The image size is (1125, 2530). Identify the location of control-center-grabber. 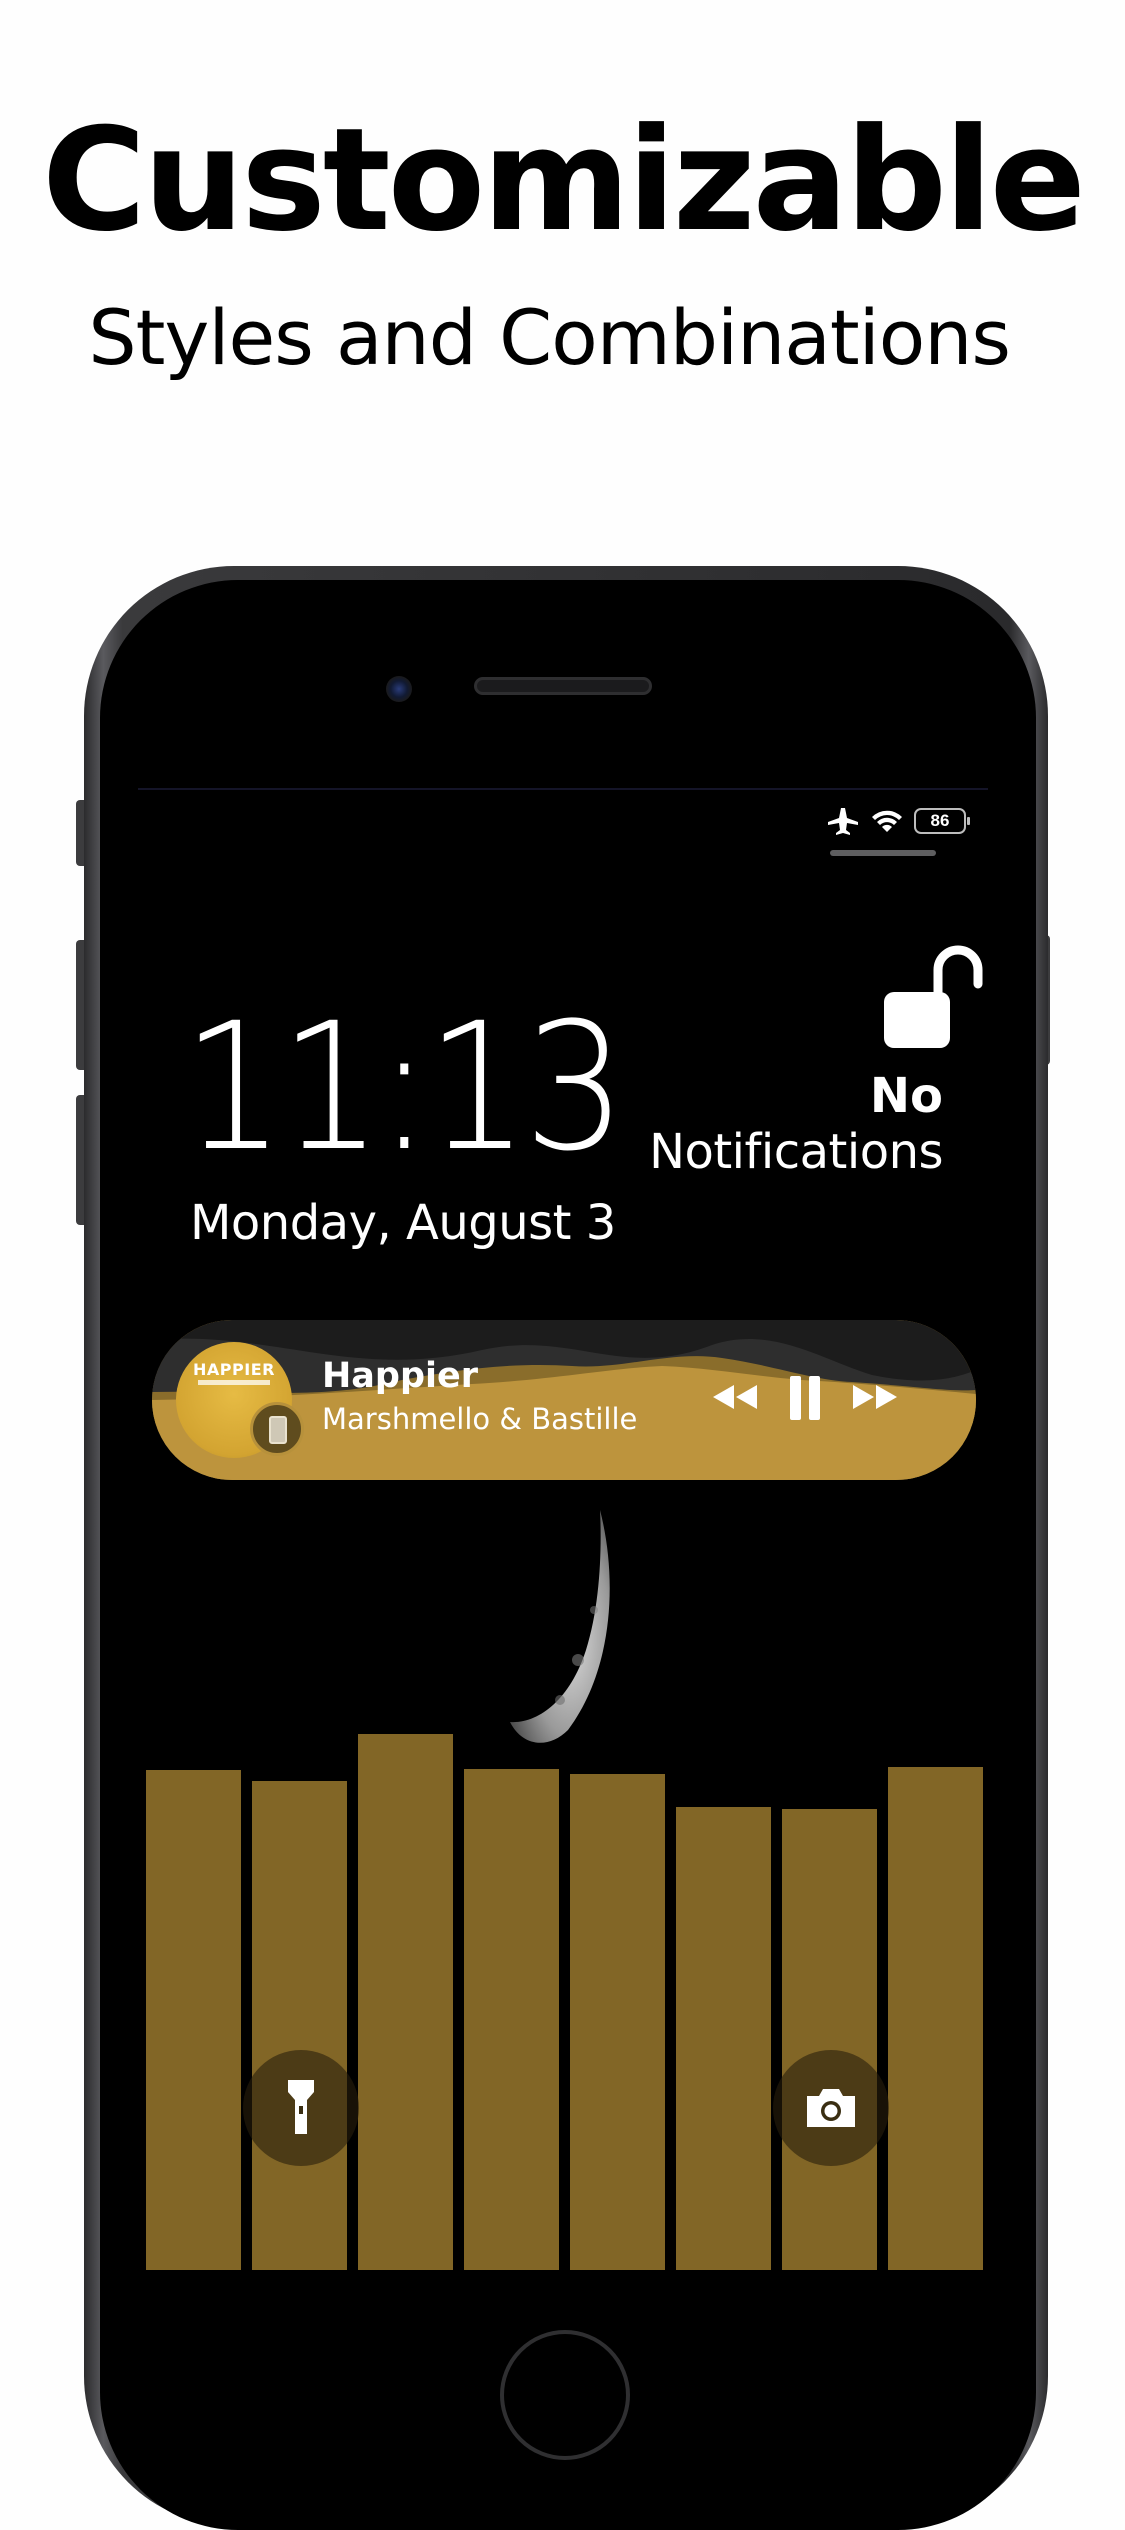
(883, 853).